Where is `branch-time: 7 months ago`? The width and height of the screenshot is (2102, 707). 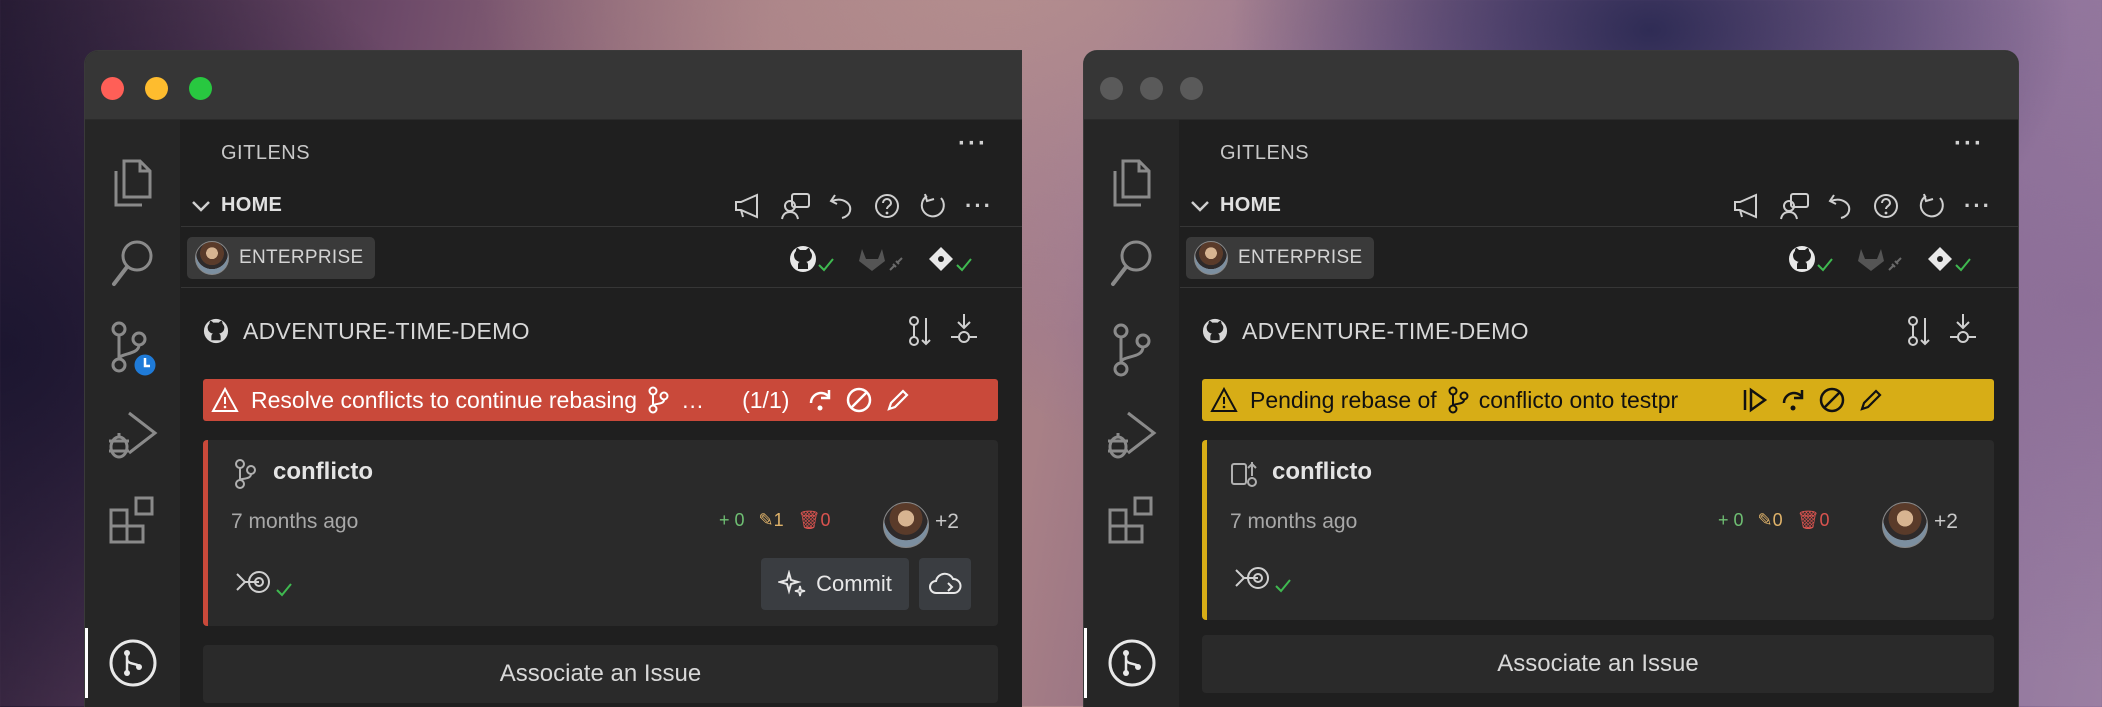
branch-time: 7 months ago is located at coordinates (295, 521).